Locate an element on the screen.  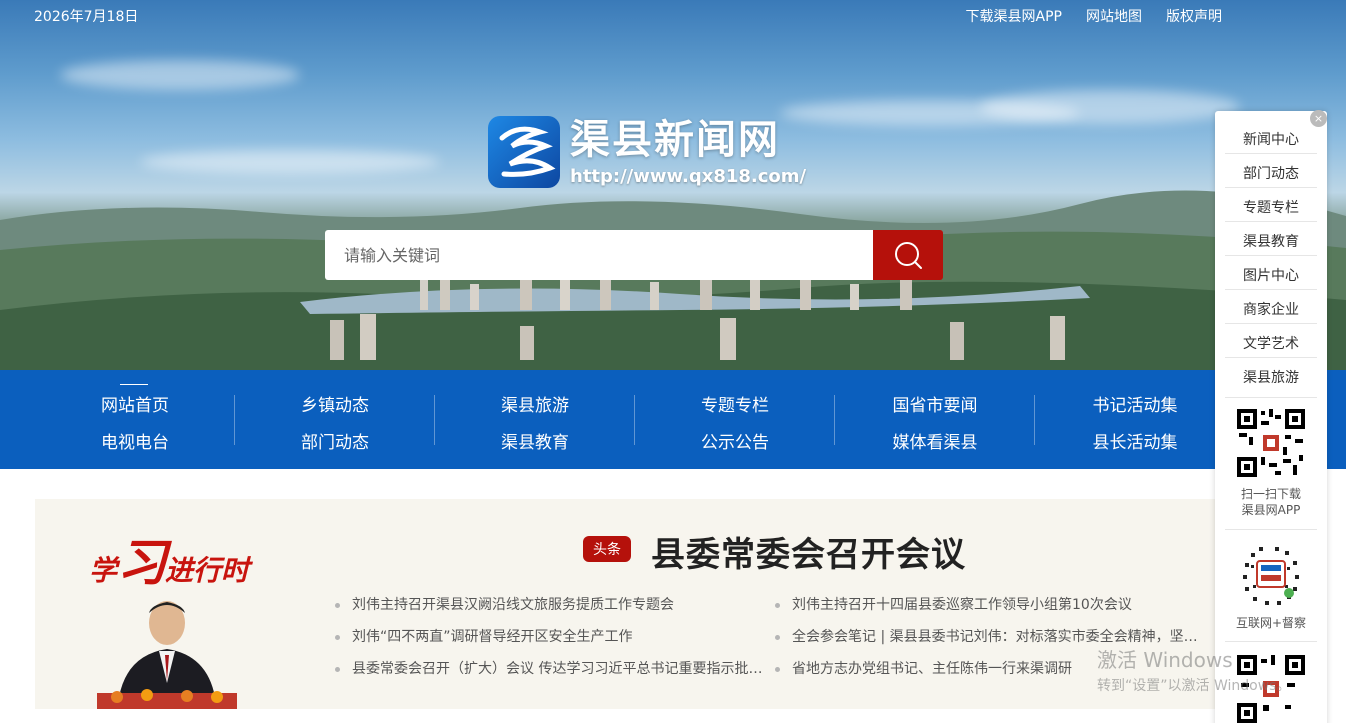
site-logo: 渠县新闻网 http://www.qx818.com/ is located at coordinates (647, 152).